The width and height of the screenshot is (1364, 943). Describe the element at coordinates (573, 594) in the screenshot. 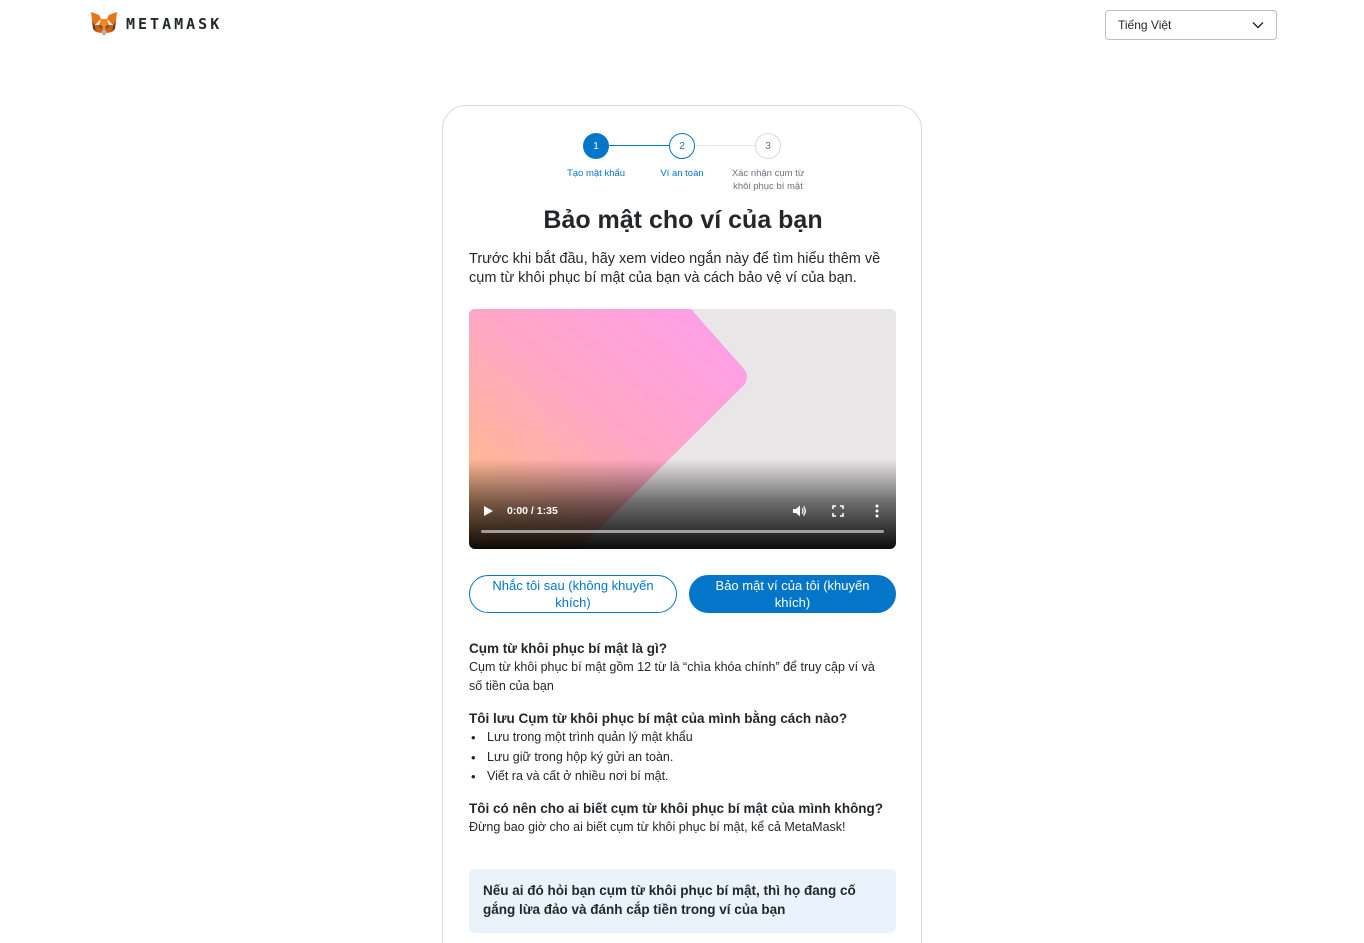

I see `remind-later-button: Nhắc tôi sau (không khuyến khích)` at that location.